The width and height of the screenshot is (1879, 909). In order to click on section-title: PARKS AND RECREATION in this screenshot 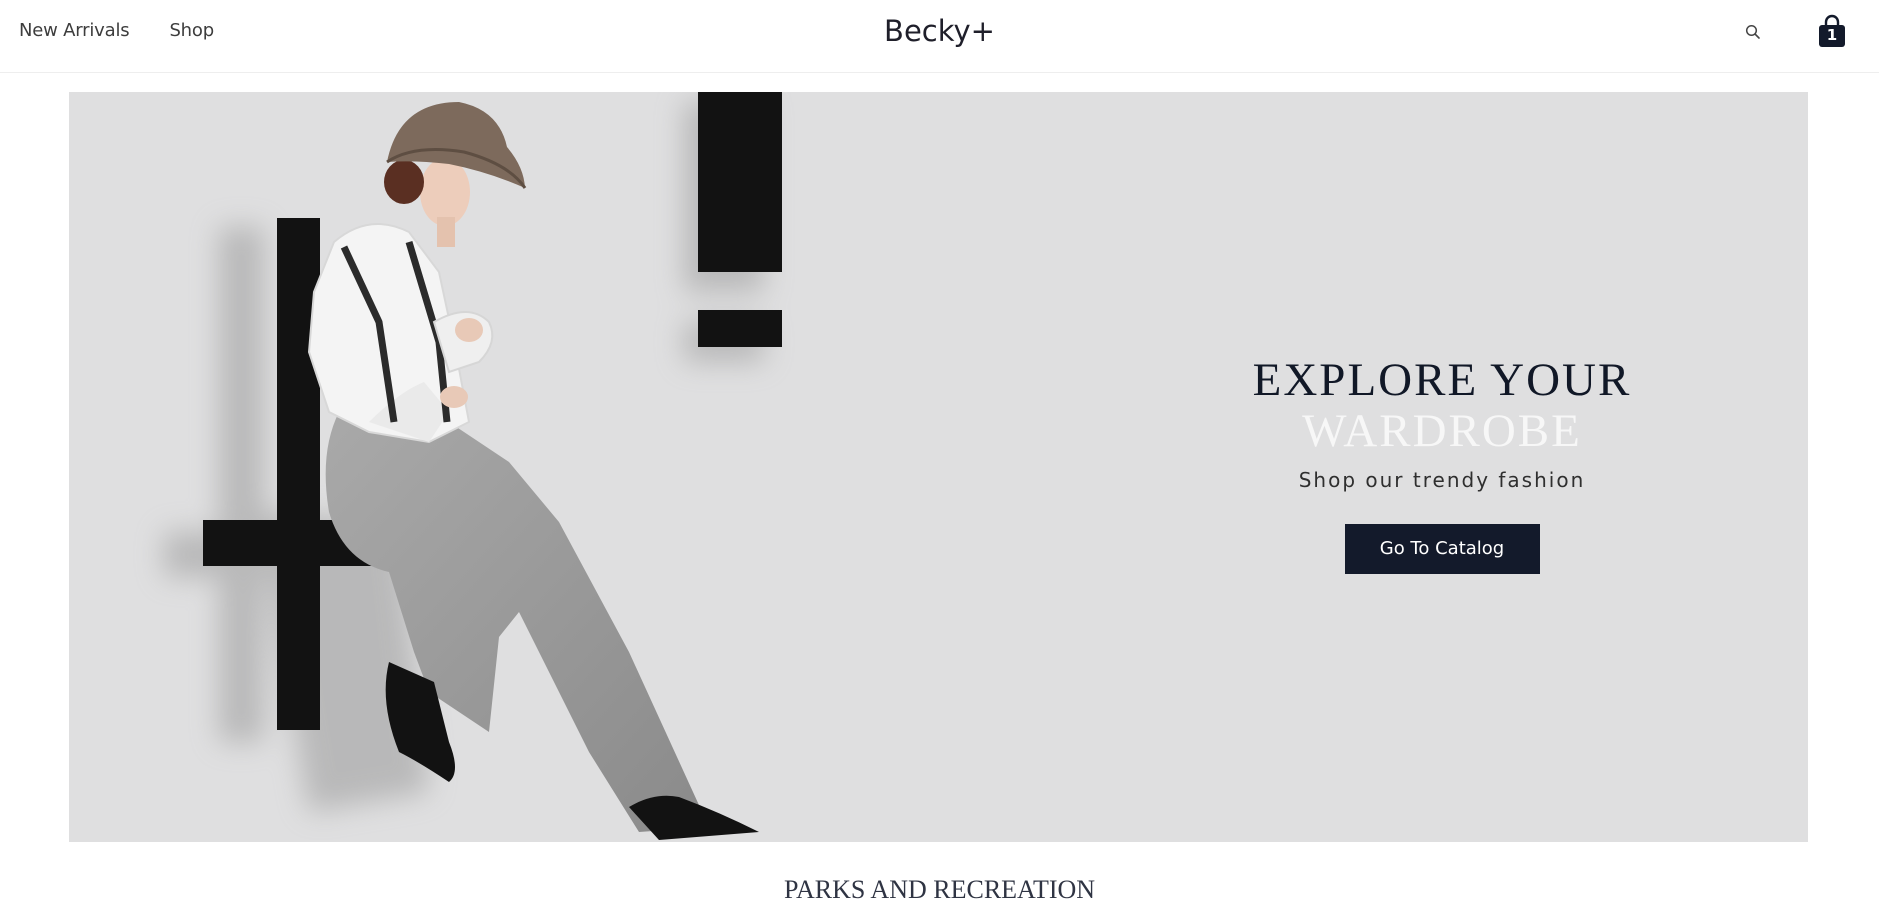, I will do `click(939, 889)`.